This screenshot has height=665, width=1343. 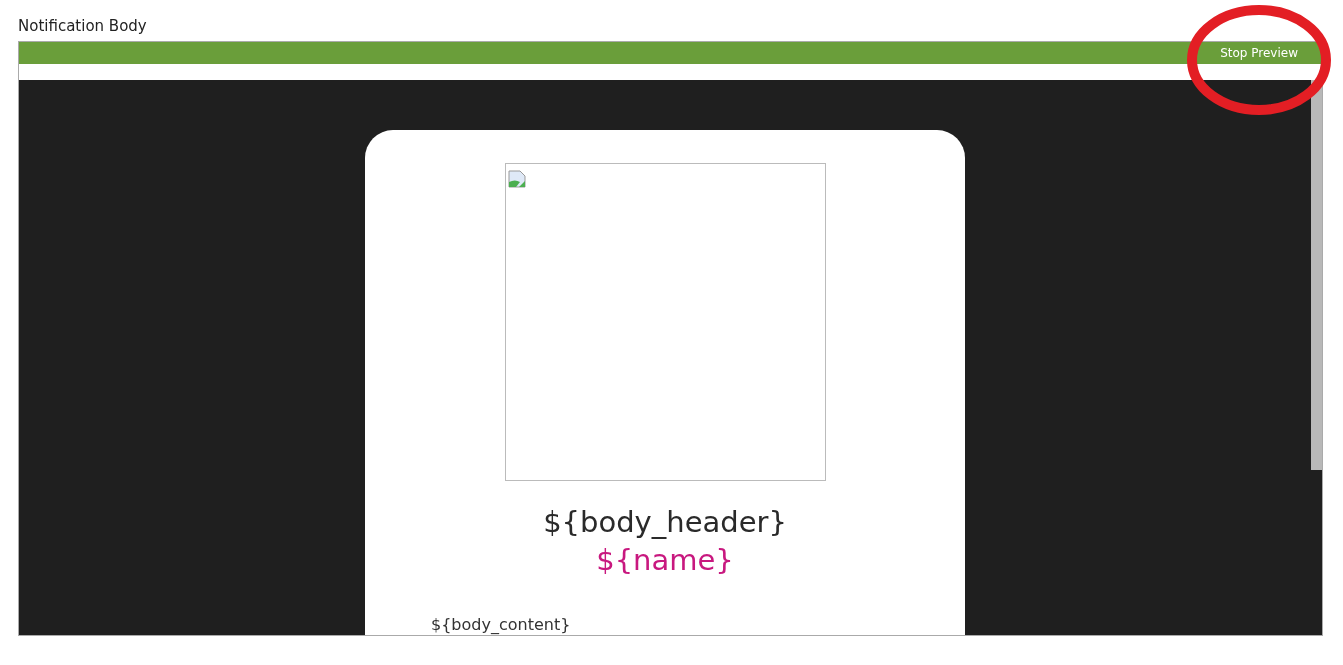 I want to click on stop-preview-button: Stop Preview, so click(x=1266, y=53).